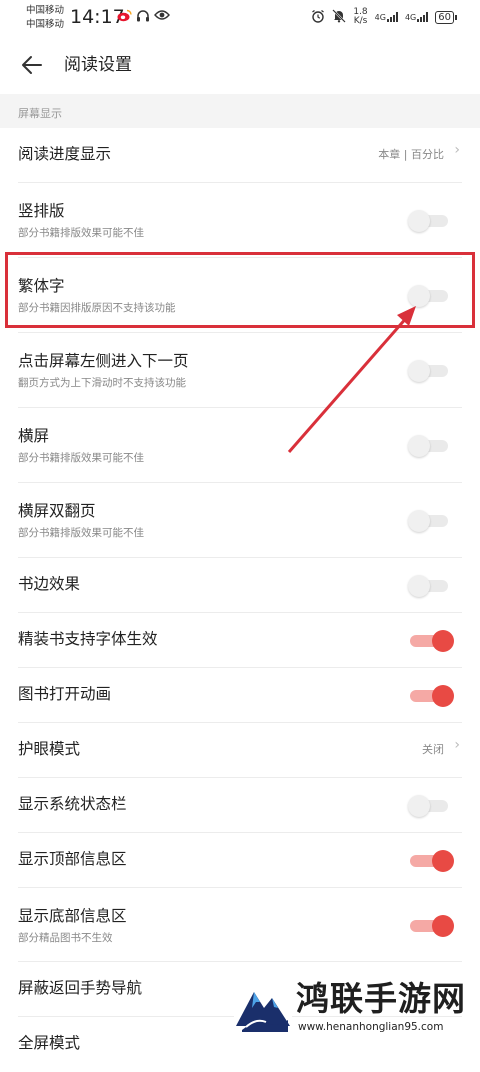 The height and width of the screenshot is (1072, 480). What do you see at coordinates (410, 17) in the screenshot?
I see `signal-2-label: 4G` at bounding box center [410, 17].